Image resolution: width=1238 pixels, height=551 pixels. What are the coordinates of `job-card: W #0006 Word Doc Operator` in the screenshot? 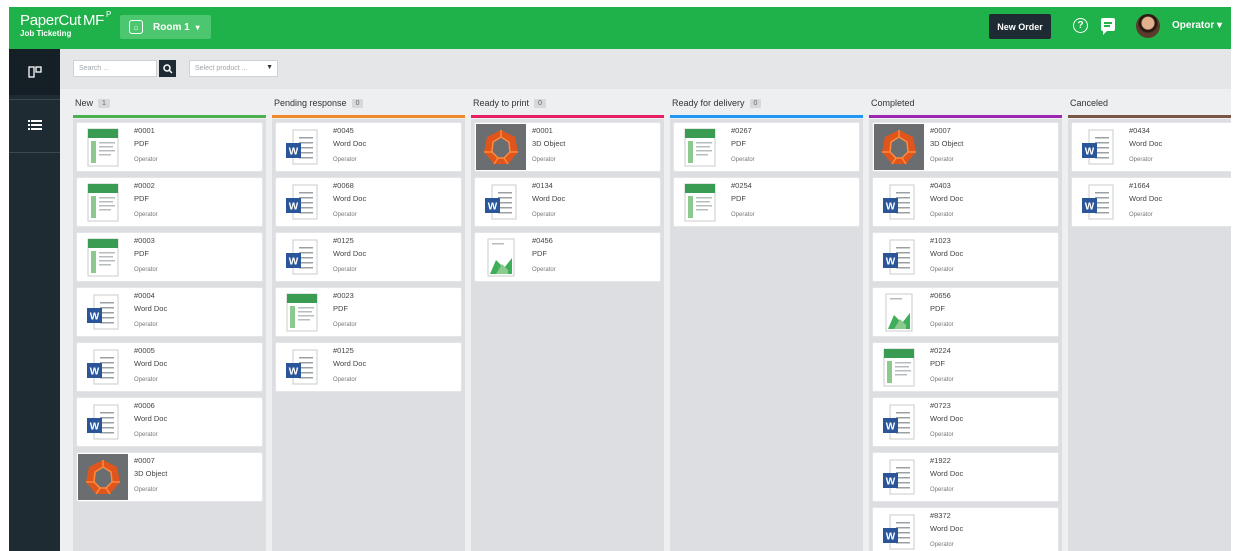 It's located at (169, 422).